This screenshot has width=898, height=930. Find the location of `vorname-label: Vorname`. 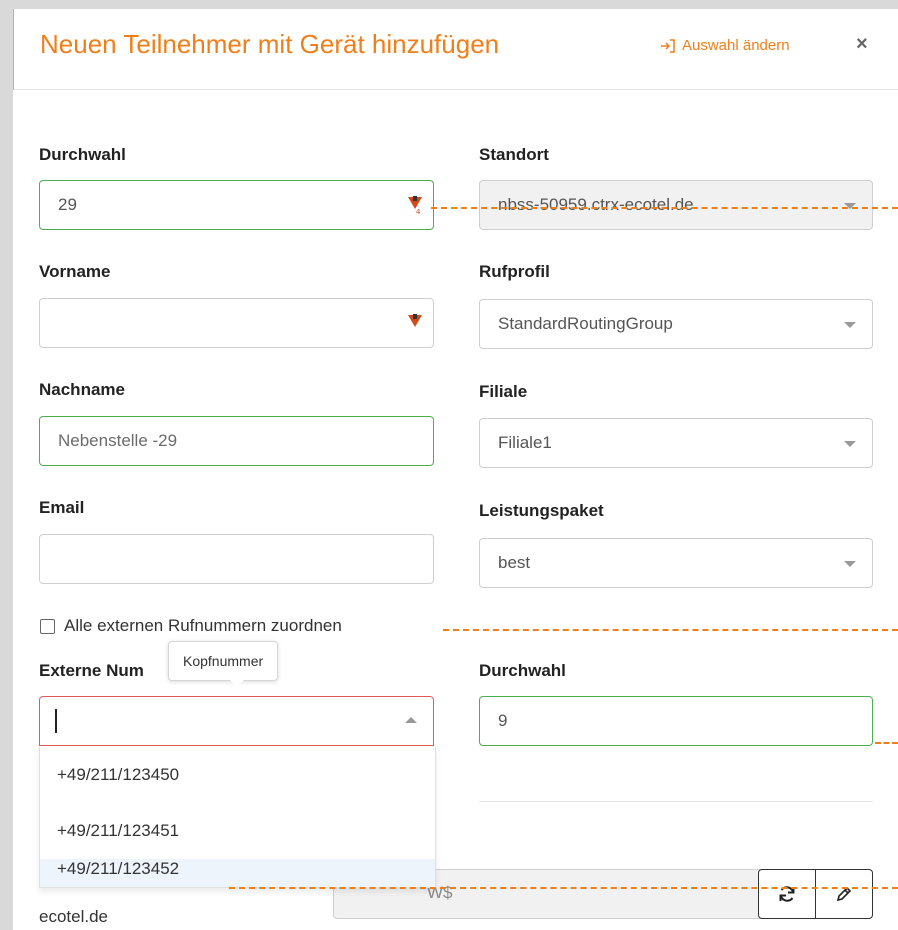

vorname-label: Vorname is located at coordinates (75, 271).